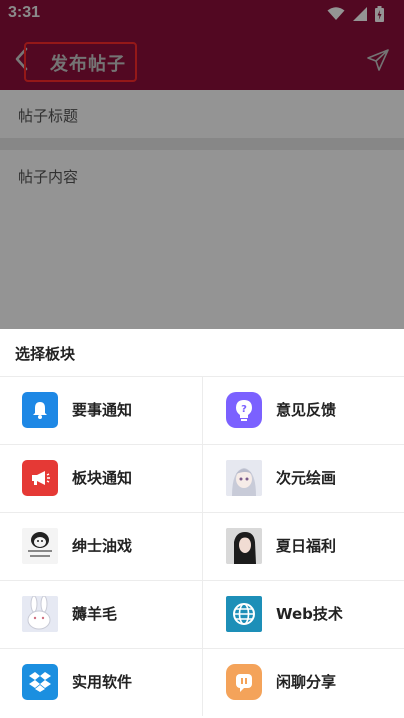  I want to click on board-item-important-notice: 要事通知, so click(101, 410).